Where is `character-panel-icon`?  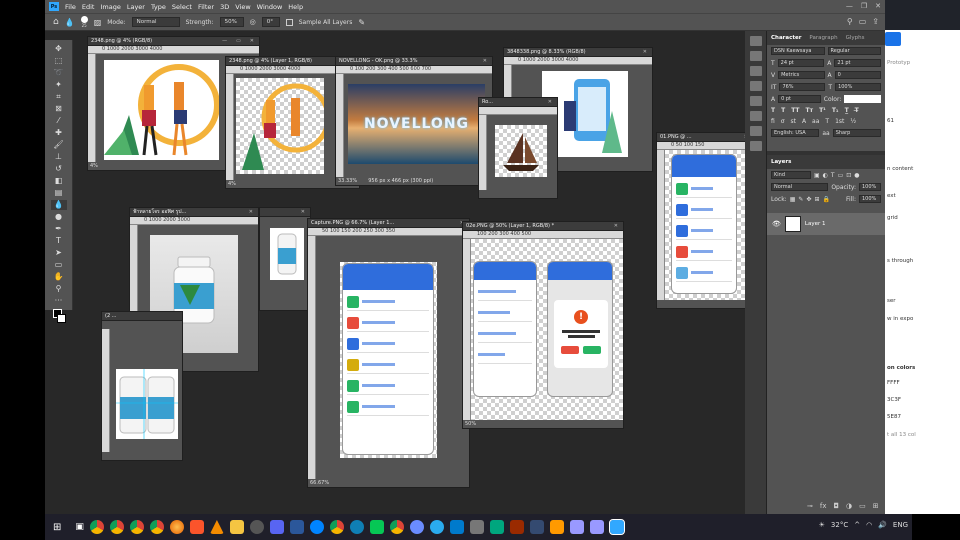
character-panel-icon is located at coordinates (756, 116).